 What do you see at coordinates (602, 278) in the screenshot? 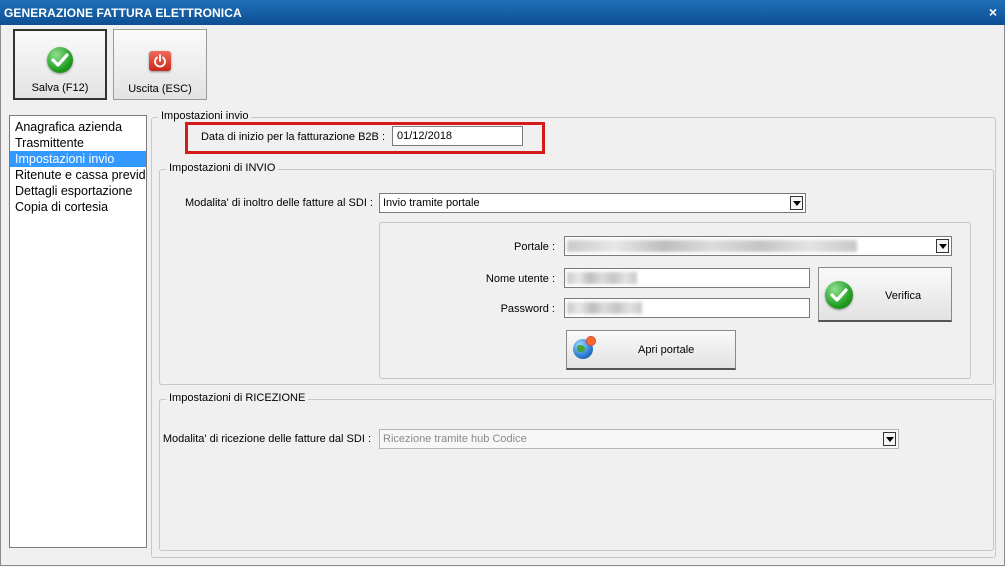
I see `user-value-redacted` at bounding box center [602, 278].